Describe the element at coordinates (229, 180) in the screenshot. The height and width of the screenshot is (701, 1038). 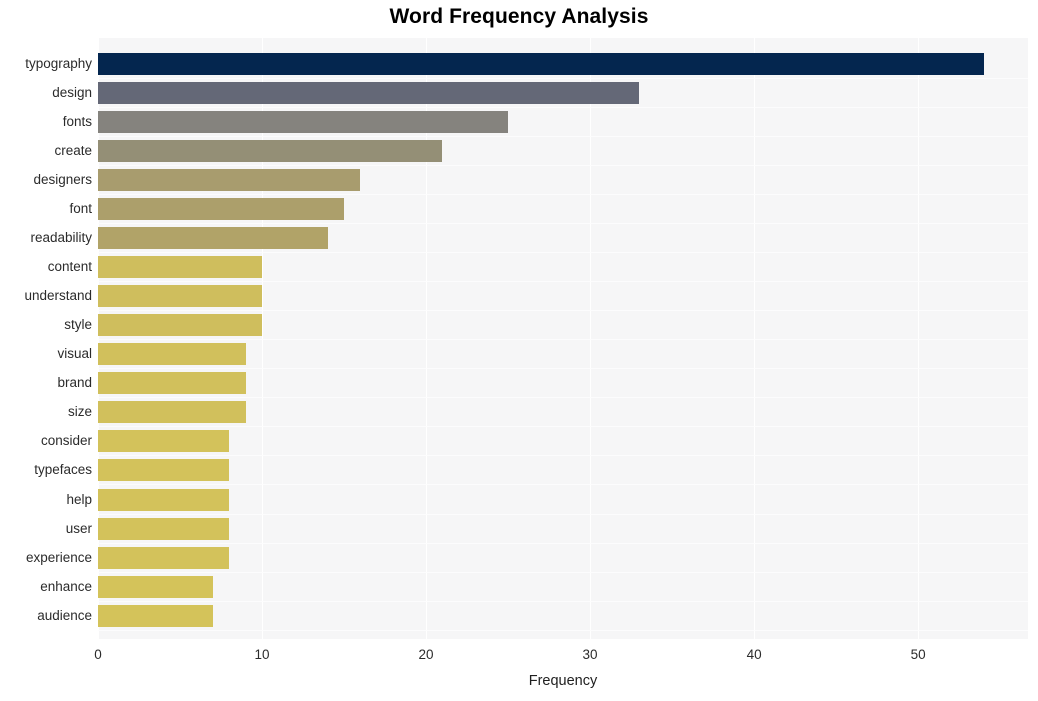
I see `bar-designers` at that location.